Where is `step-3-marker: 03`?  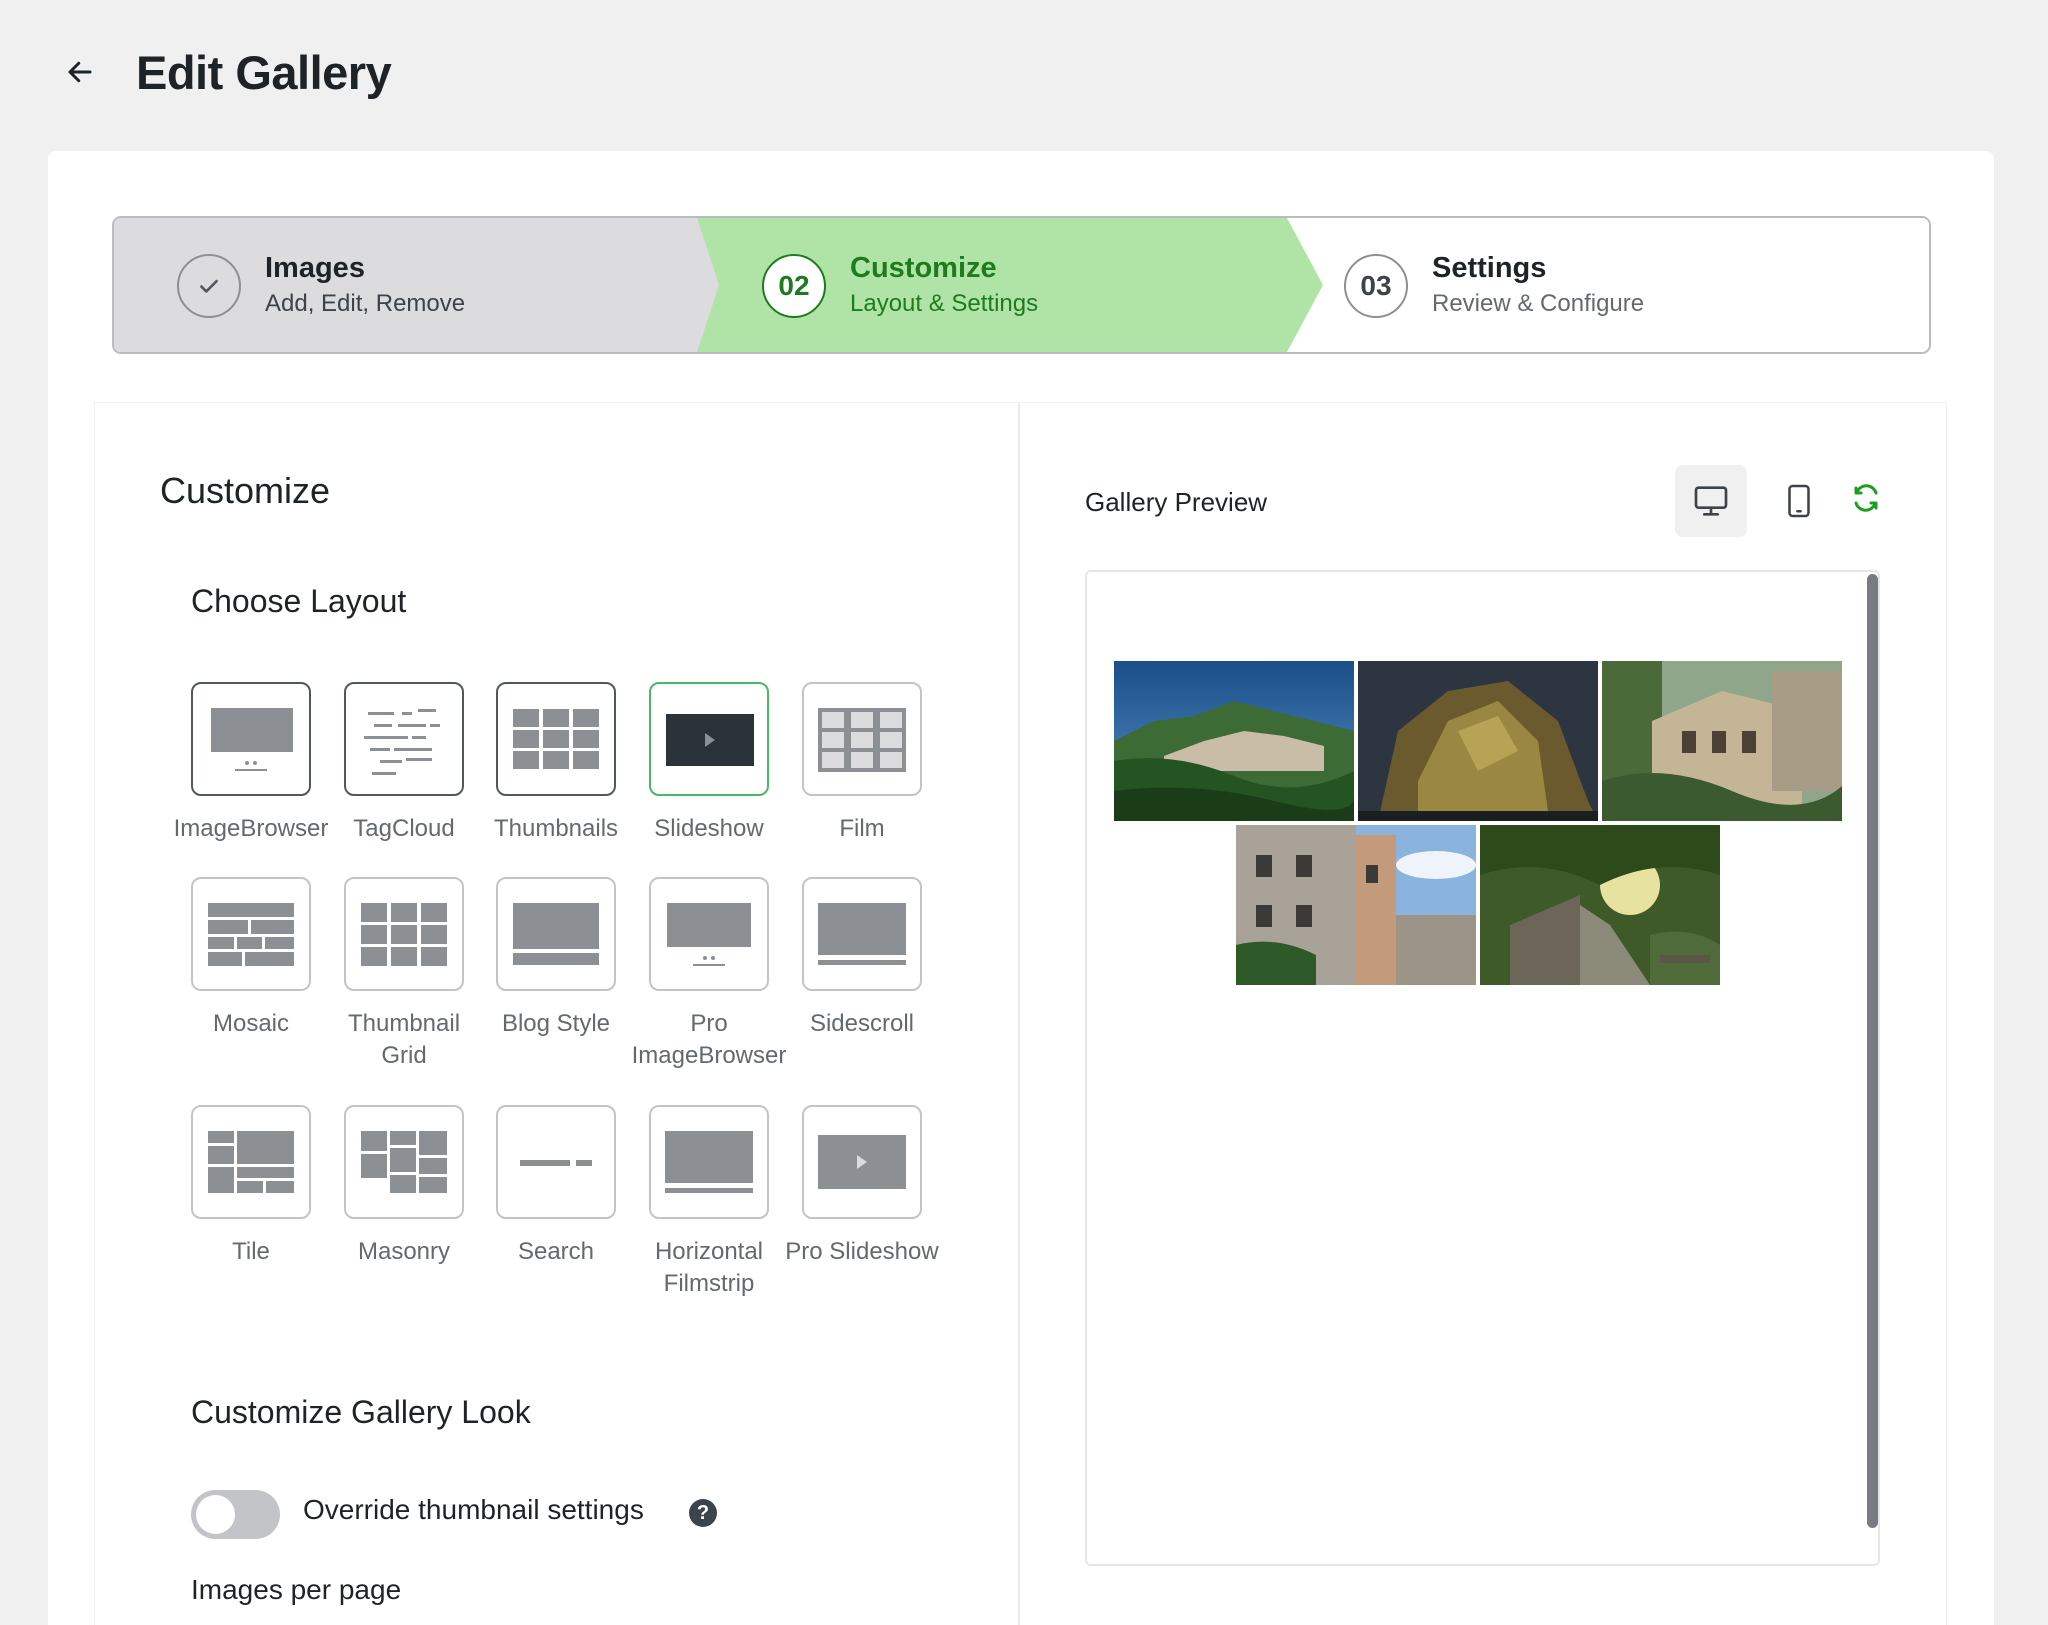 step-3-marker: 03 is located at coordinates (1376, 286).